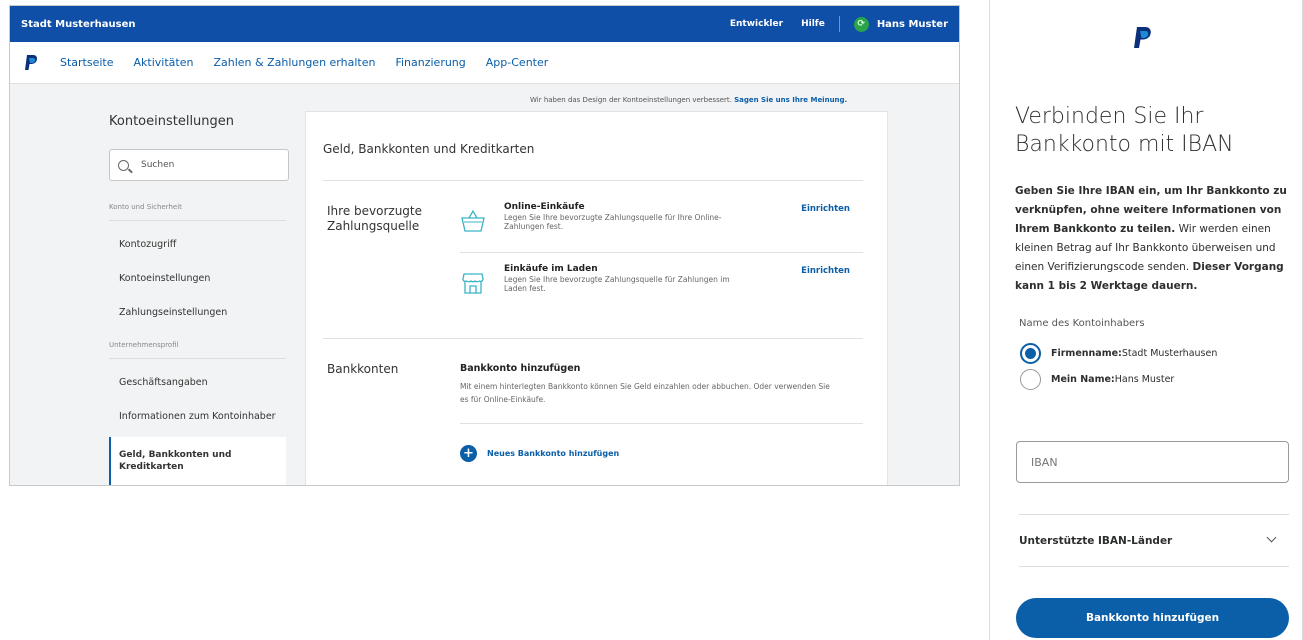 The width and height of the screenshot is (1303, 640). Describe the element at coordinates (1096, 540) in the screenshot. I see `countries-label: Unterstützte IBAN-Länder` at that location.